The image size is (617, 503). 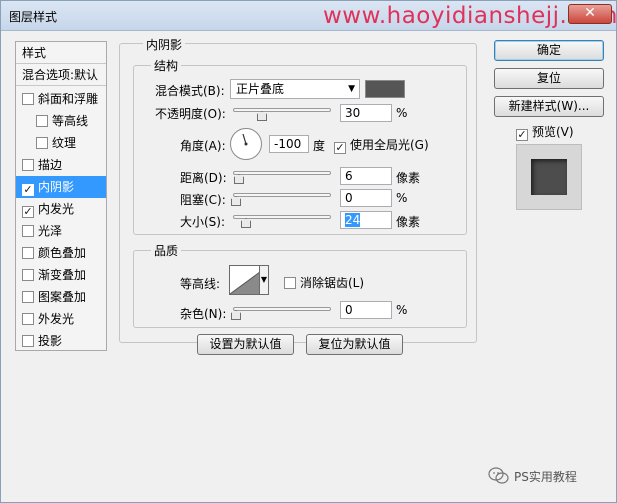 I want to click on contour-dropdown: ▼, so click(x=264, y=280).